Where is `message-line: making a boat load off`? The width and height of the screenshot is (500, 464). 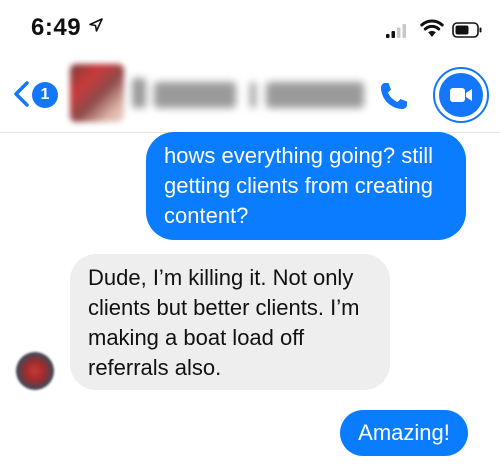
message-line: making a boat load off is located at coordinates (196, 337).